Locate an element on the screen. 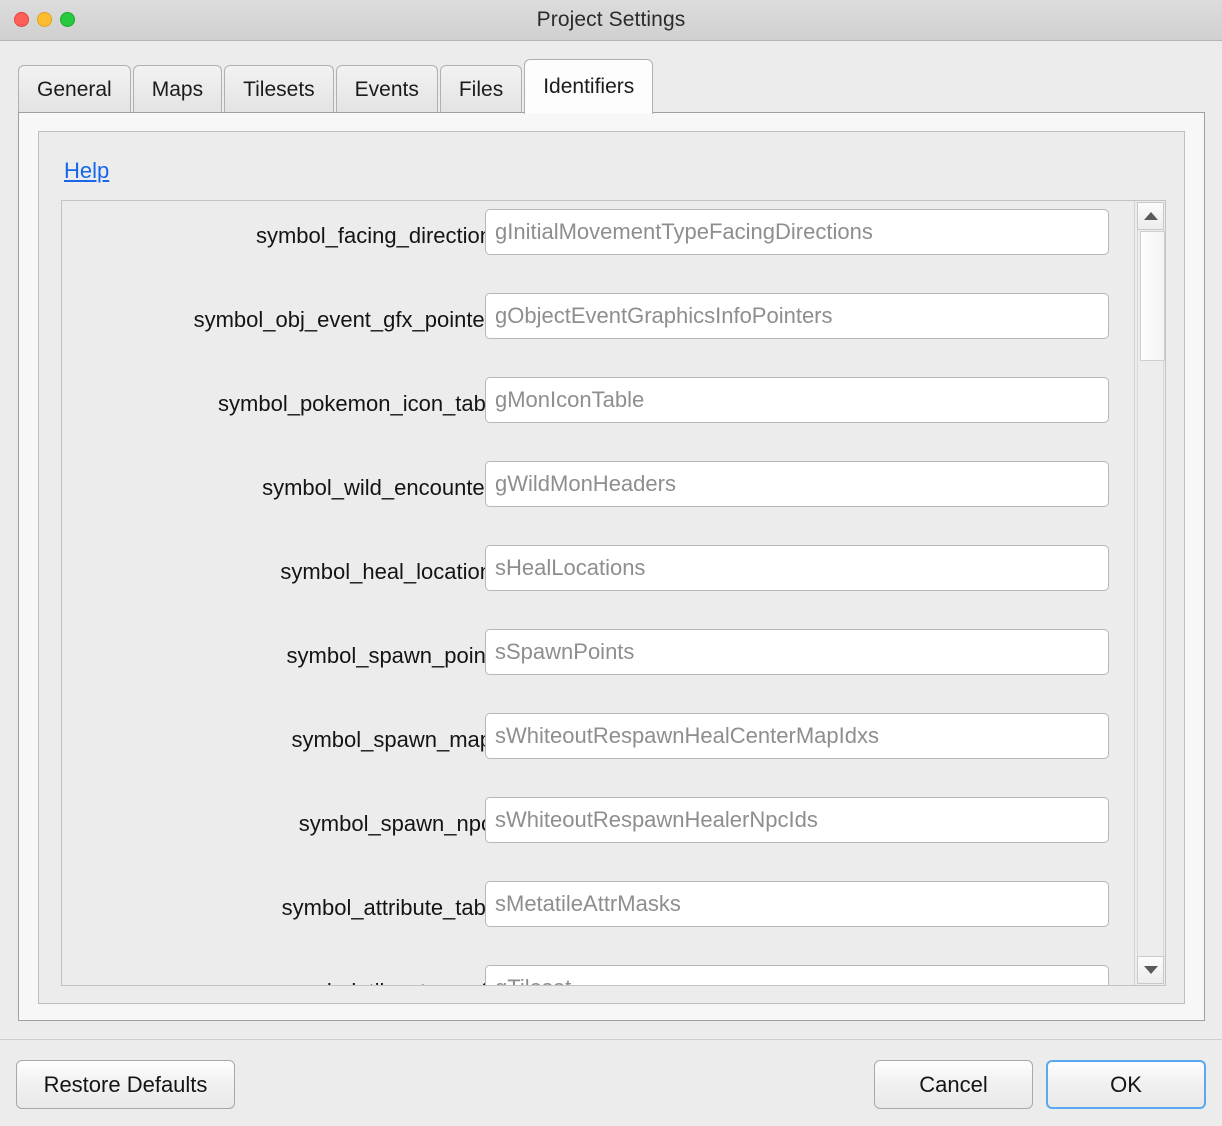  window-title: Project Settings is located at coordinates (611, 19).